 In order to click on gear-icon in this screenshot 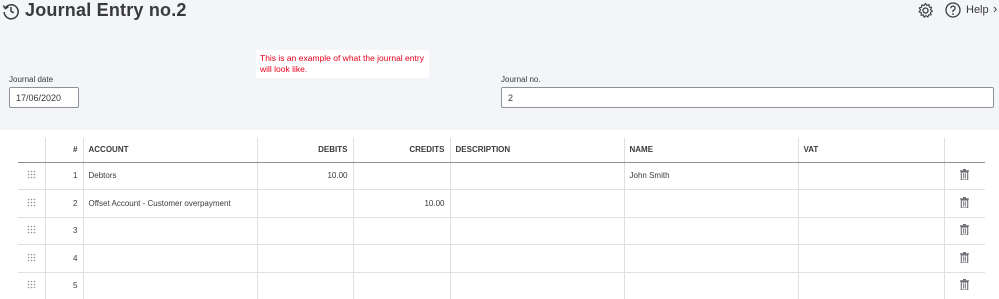, I will do `click(925, 10)`.